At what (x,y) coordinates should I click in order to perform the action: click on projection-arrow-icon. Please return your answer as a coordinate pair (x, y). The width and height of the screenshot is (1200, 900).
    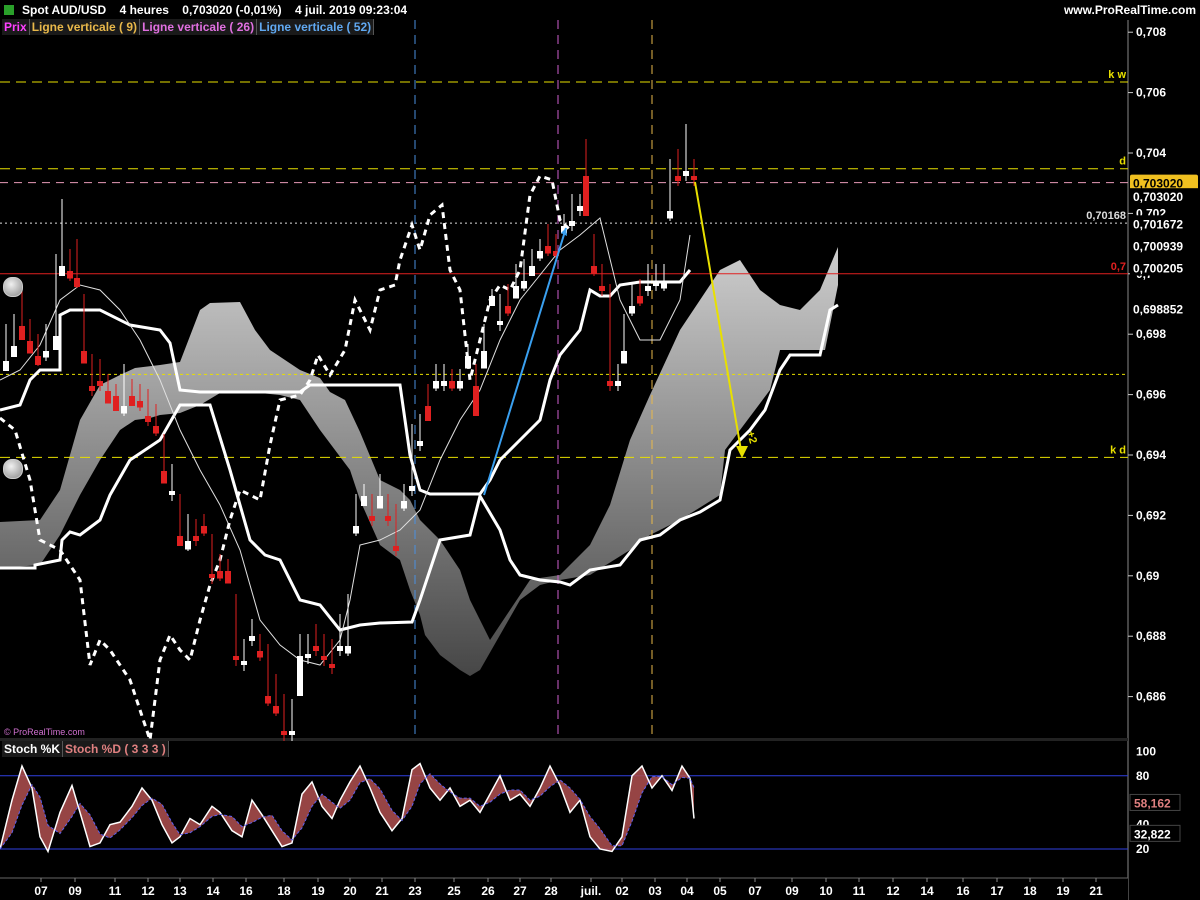
    Looking at the image, I should click on (742, 452).